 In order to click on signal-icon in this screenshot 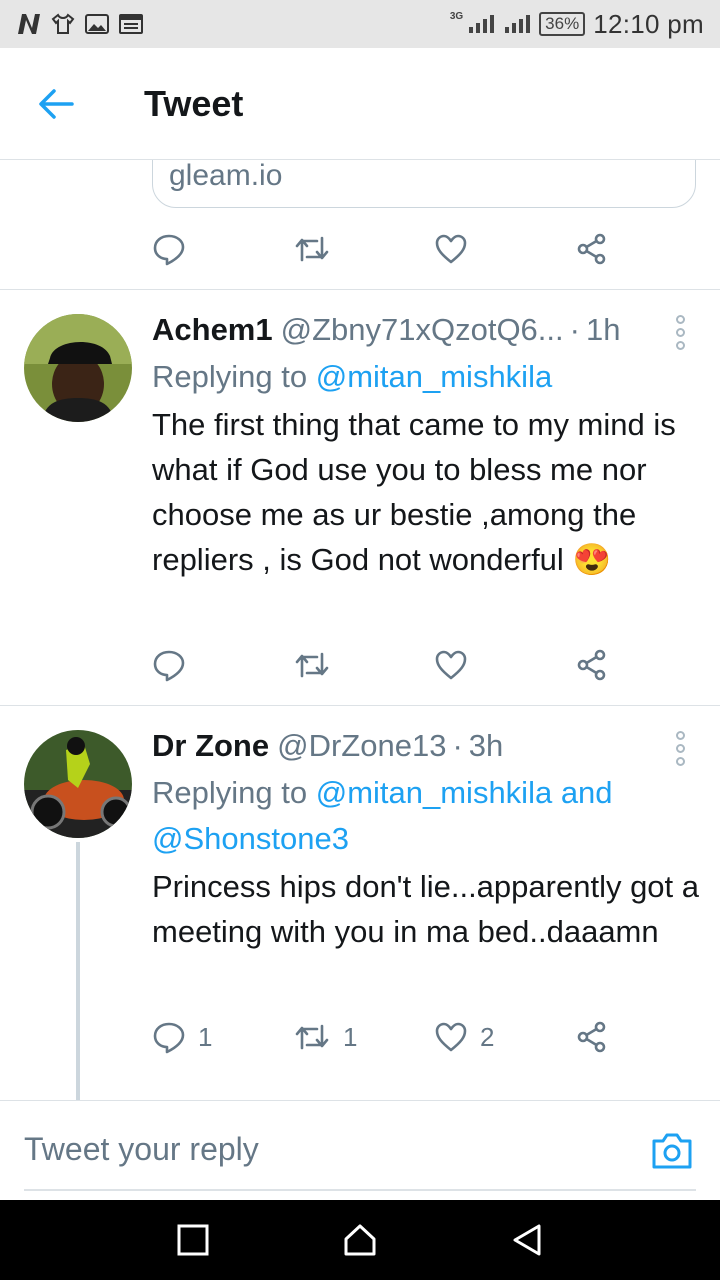, I will do `click(482, 24)`.